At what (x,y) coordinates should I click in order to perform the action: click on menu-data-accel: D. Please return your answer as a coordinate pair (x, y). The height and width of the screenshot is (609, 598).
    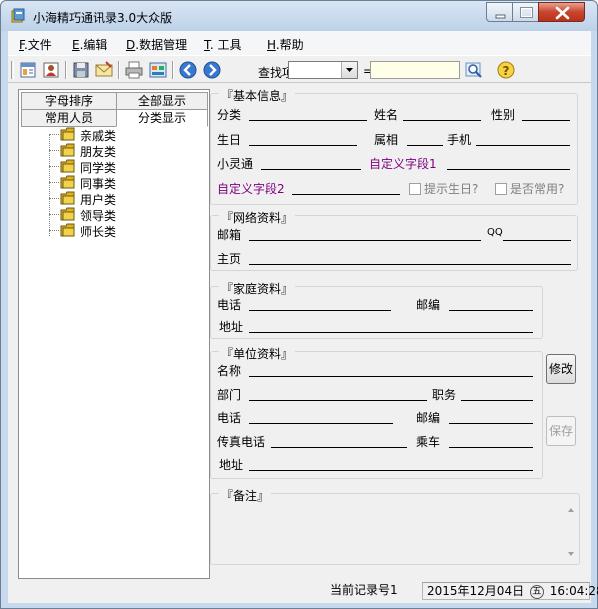
    Looking at the image, I should click on (131, 45).